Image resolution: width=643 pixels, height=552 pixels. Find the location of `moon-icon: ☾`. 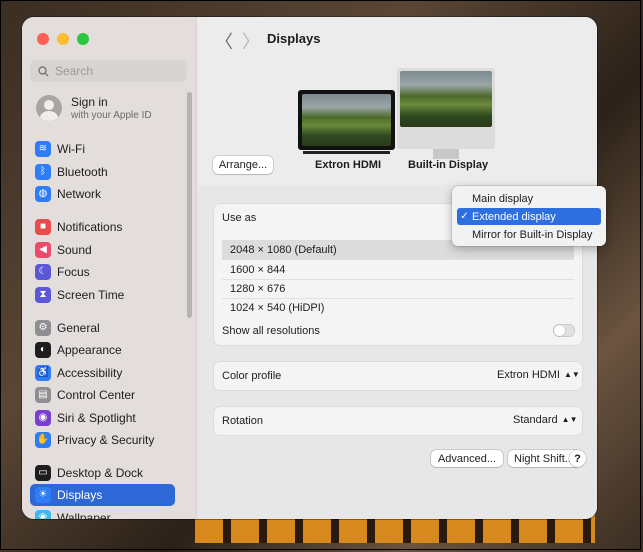

moon-icon: ☾ is located at coordinates (43, 272).